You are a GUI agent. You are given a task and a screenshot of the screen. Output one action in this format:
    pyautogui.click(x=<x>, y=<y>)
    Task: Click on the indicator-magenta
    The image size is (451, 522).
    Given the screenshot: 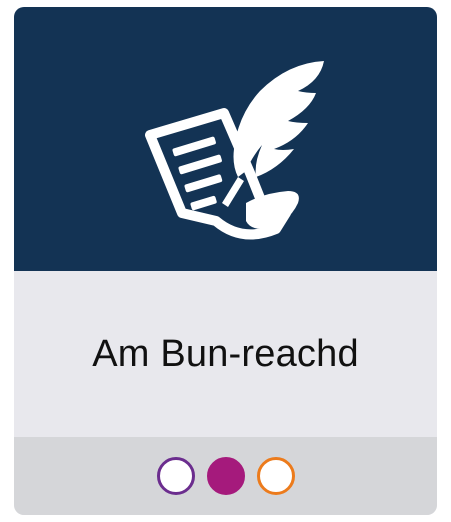 What is the action you would take?
    pyautogui.click(x=225, y=476)
    